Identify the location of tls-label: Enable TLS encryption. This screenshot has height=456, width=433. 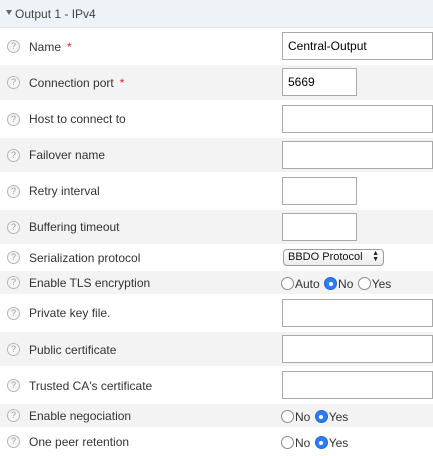
(90, 283).